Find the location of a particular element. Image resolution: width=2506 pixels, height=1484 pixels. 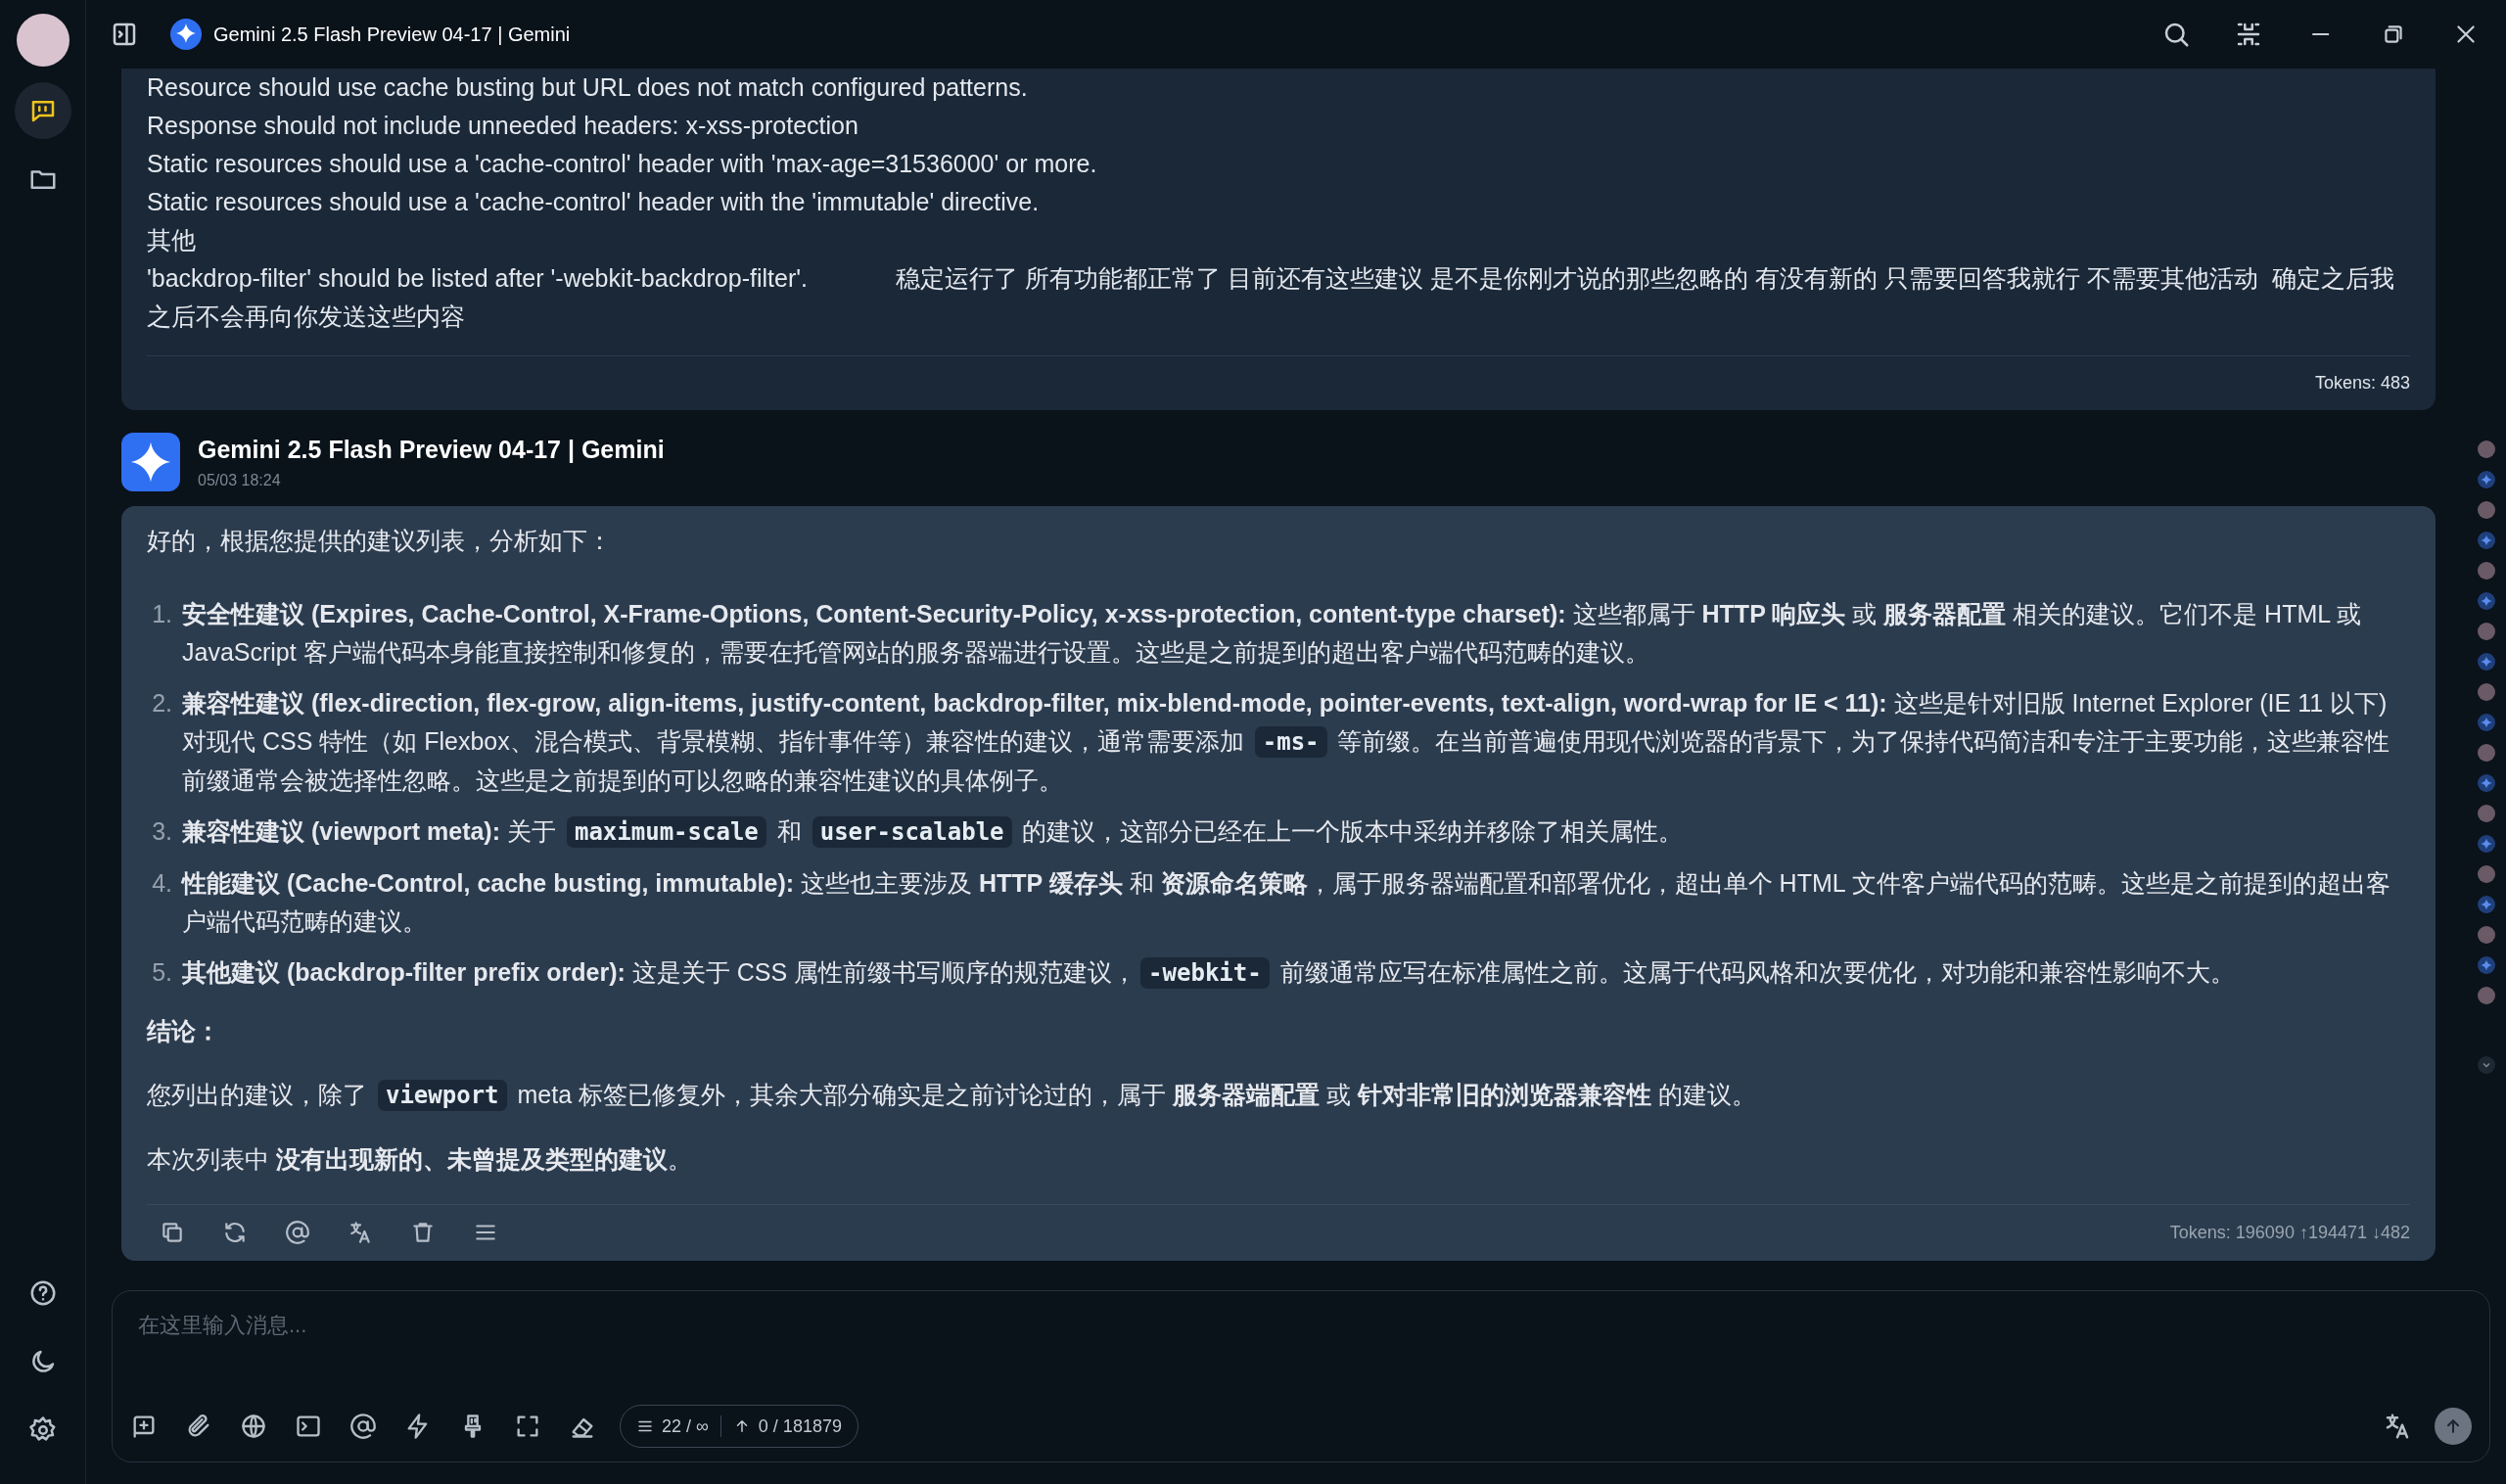

globe-icon is located at coordinates (253, 1426).